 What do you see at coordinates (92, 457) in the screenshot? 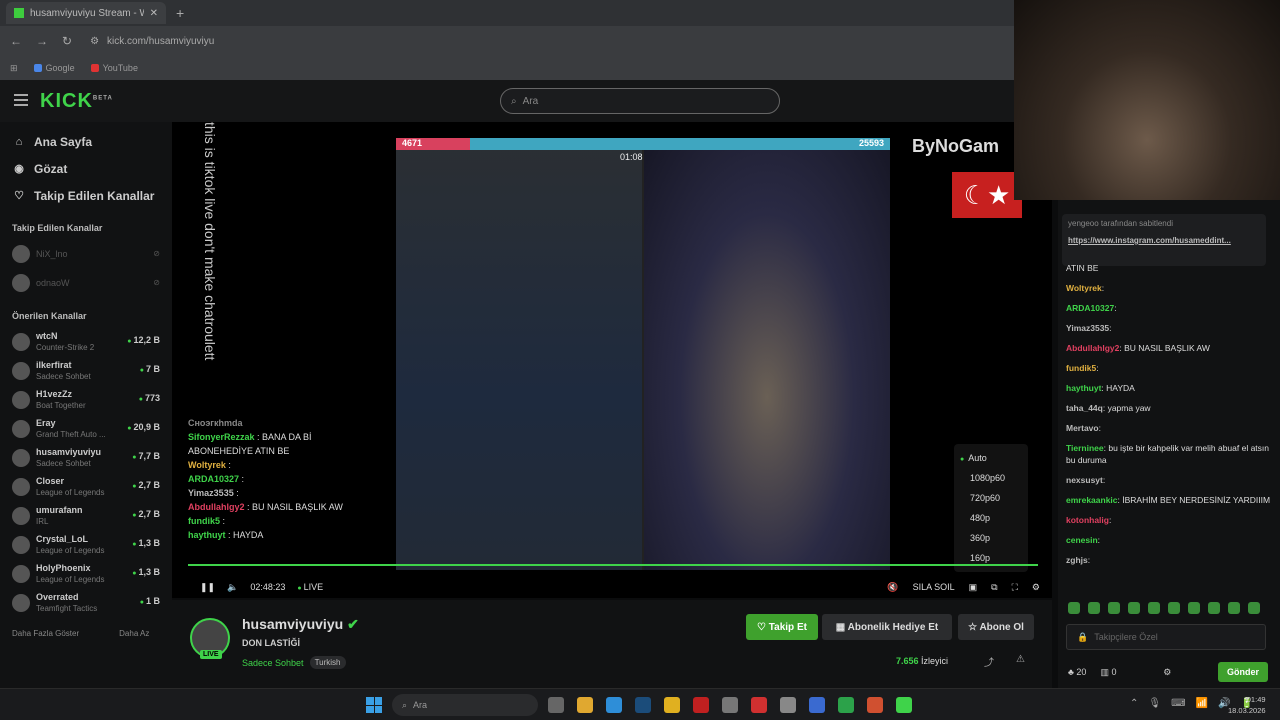
I see `recommended-channel: husamviyuviyuSadece Sohbet 7,7 B` at bounding box center [92, 457].